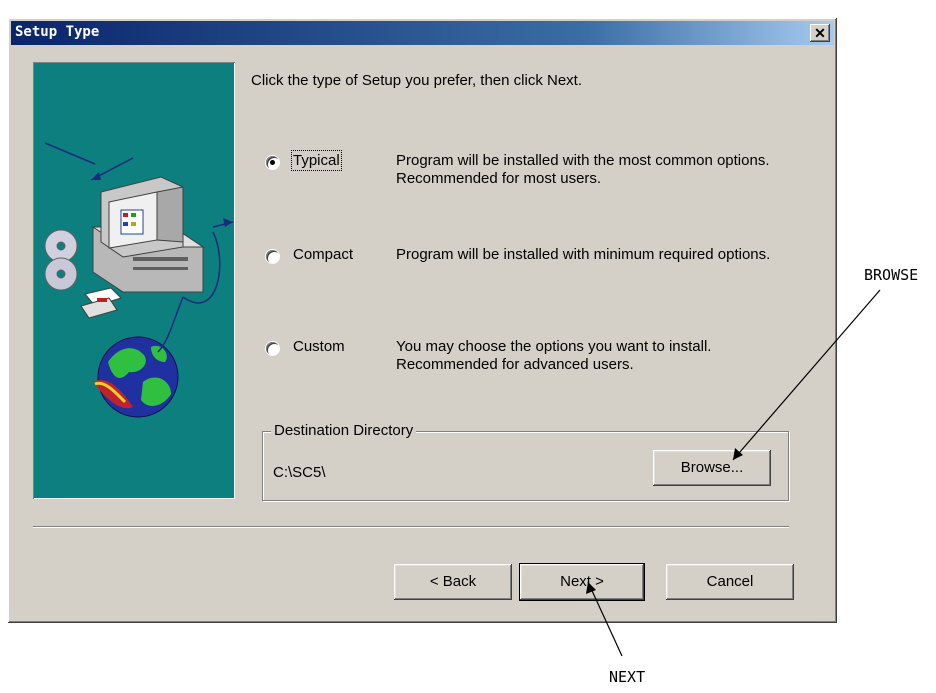 The image size is (936, 693). I want to click on button-separator, so click(411, 527).